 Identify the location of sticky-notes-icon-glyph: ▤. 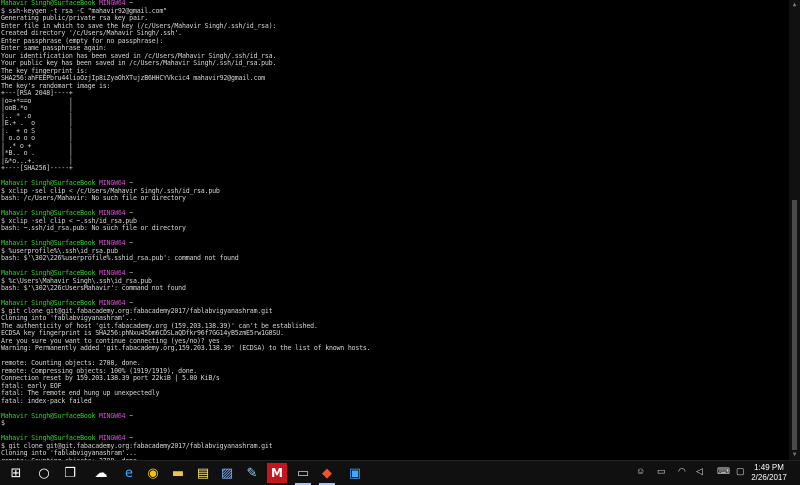
(203, 473).